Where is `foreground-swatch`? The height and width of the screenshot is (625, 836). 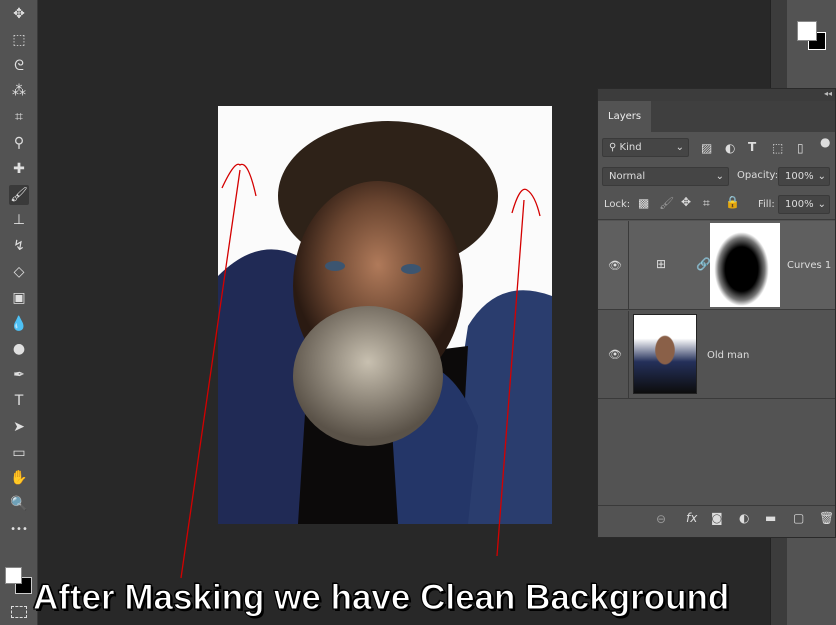
foreground-swatch is located at coordinates (13, 575).